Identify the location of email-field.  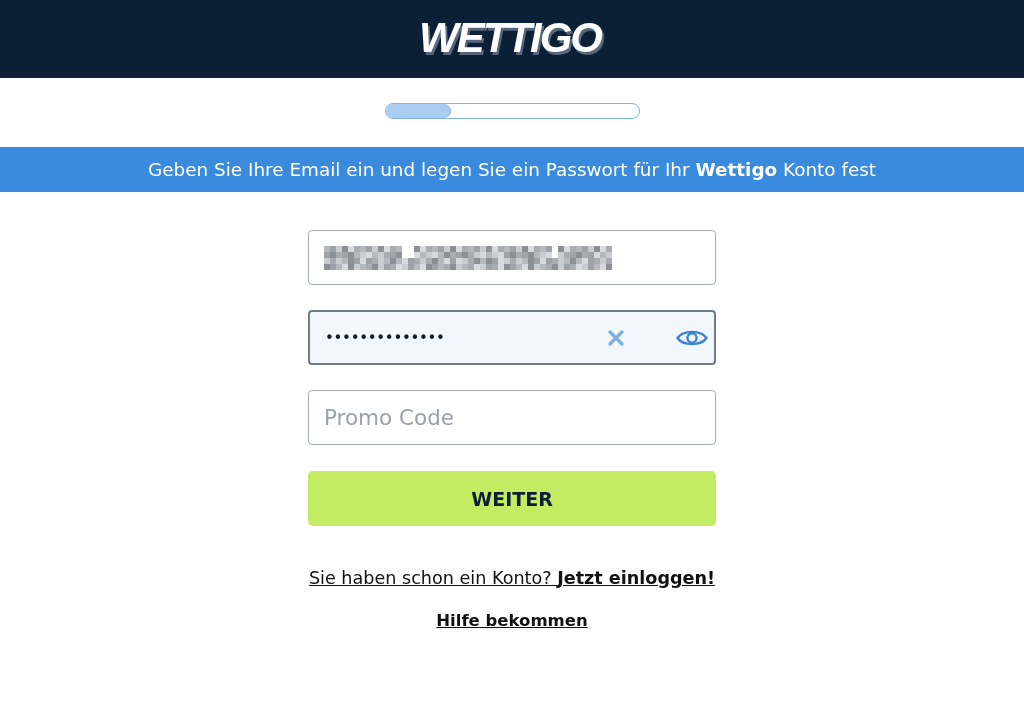
(512, 257).